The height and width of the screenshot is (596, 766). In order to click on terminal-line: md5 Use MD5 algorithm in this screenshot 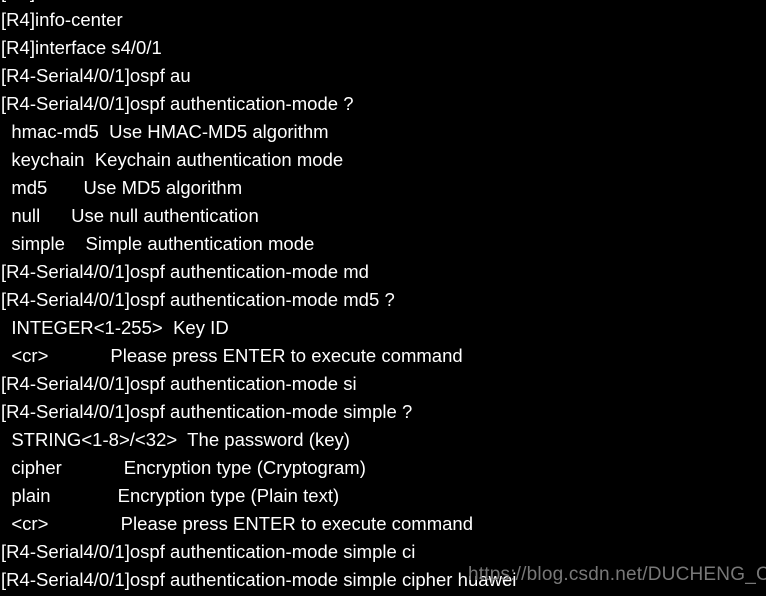, I will do `click(122, 187)`.